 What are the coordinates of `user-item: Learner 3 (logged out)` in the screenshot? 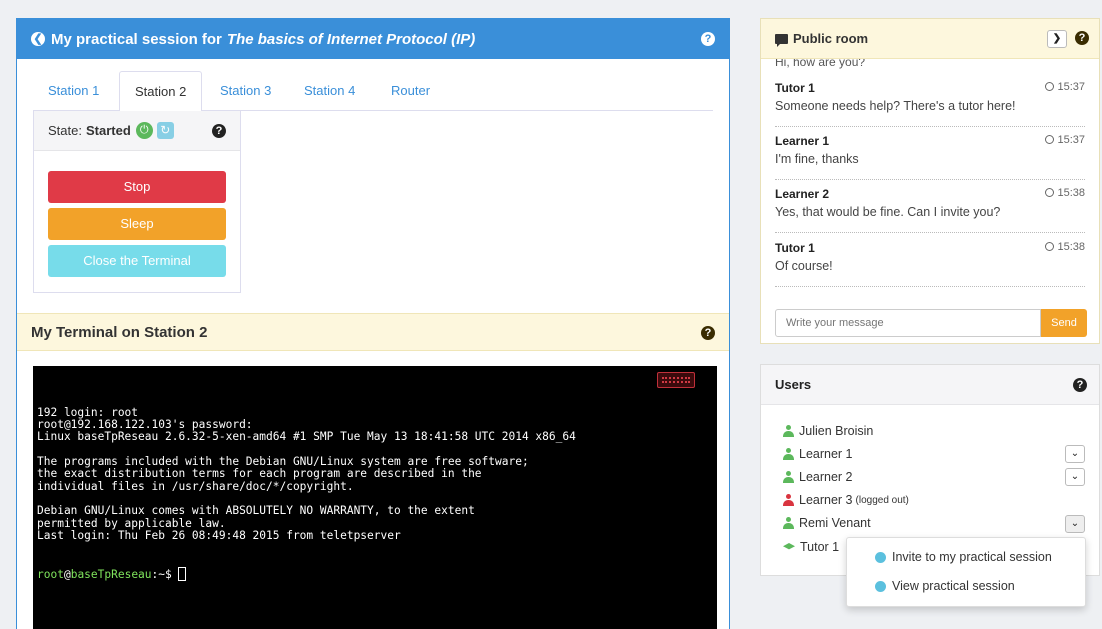 It's located at (846, 500).